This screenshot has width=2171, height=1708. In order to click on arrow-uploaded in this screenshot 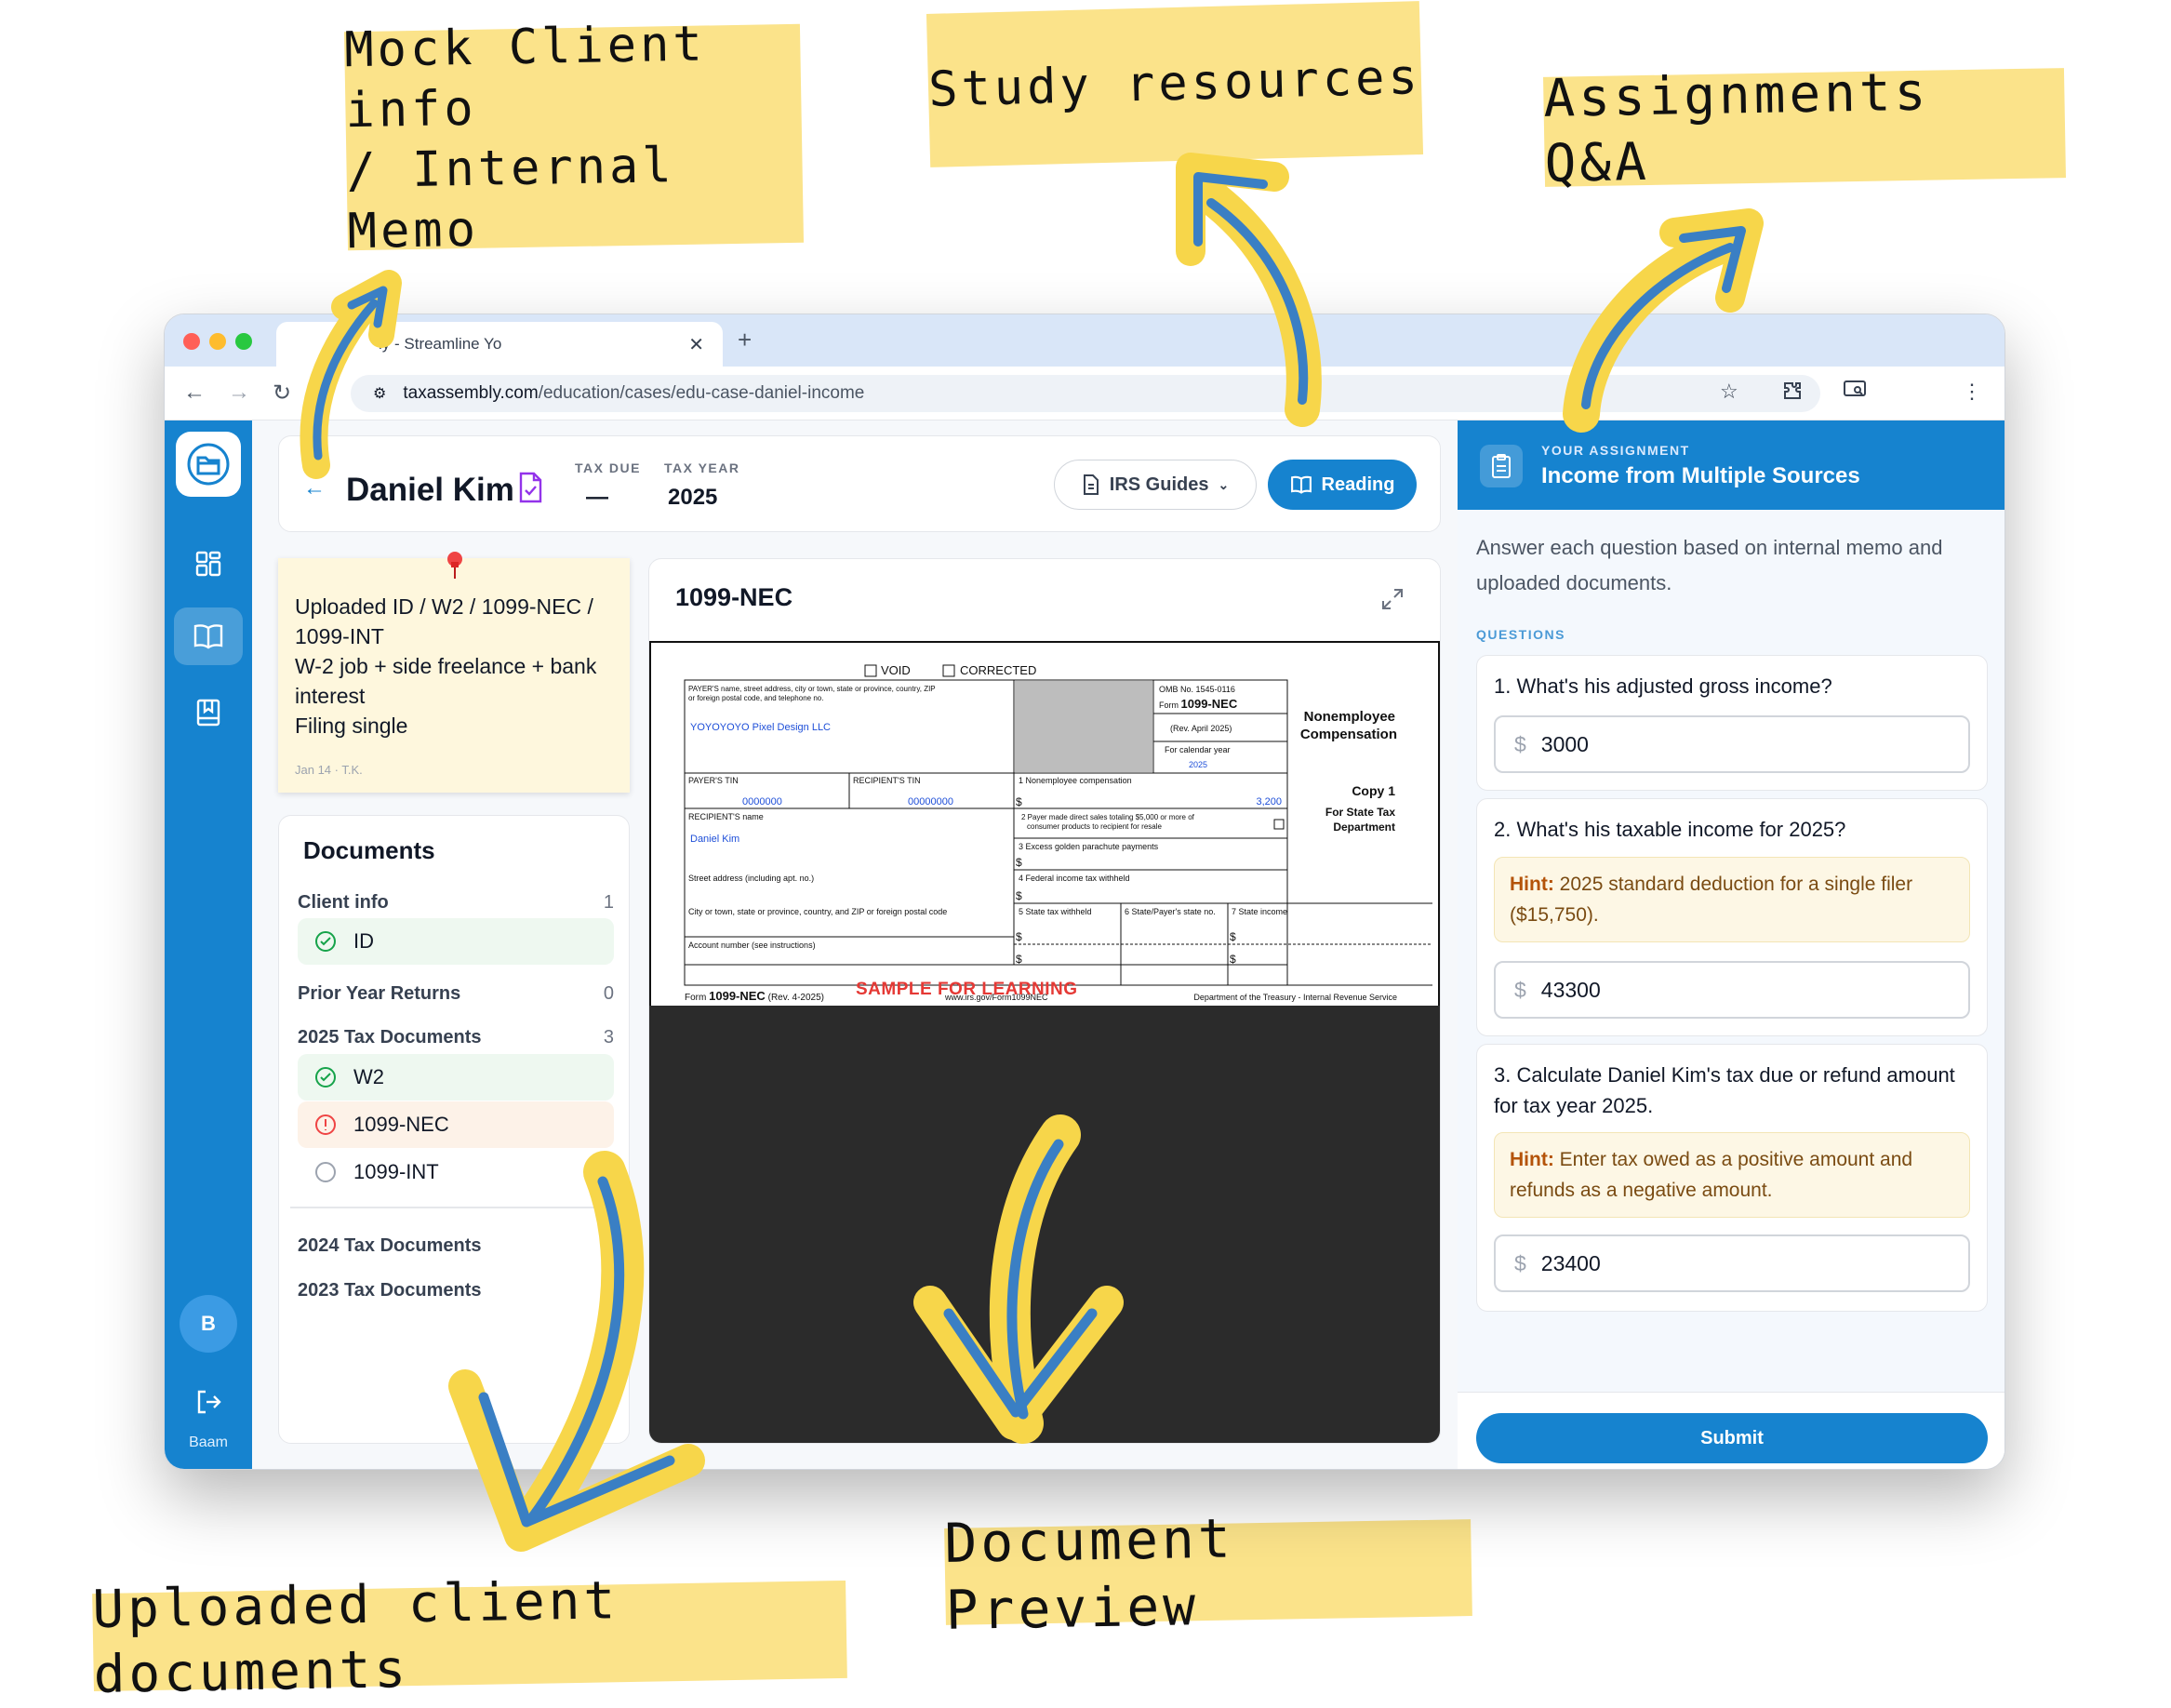, I will do `click(576, 1352)`.